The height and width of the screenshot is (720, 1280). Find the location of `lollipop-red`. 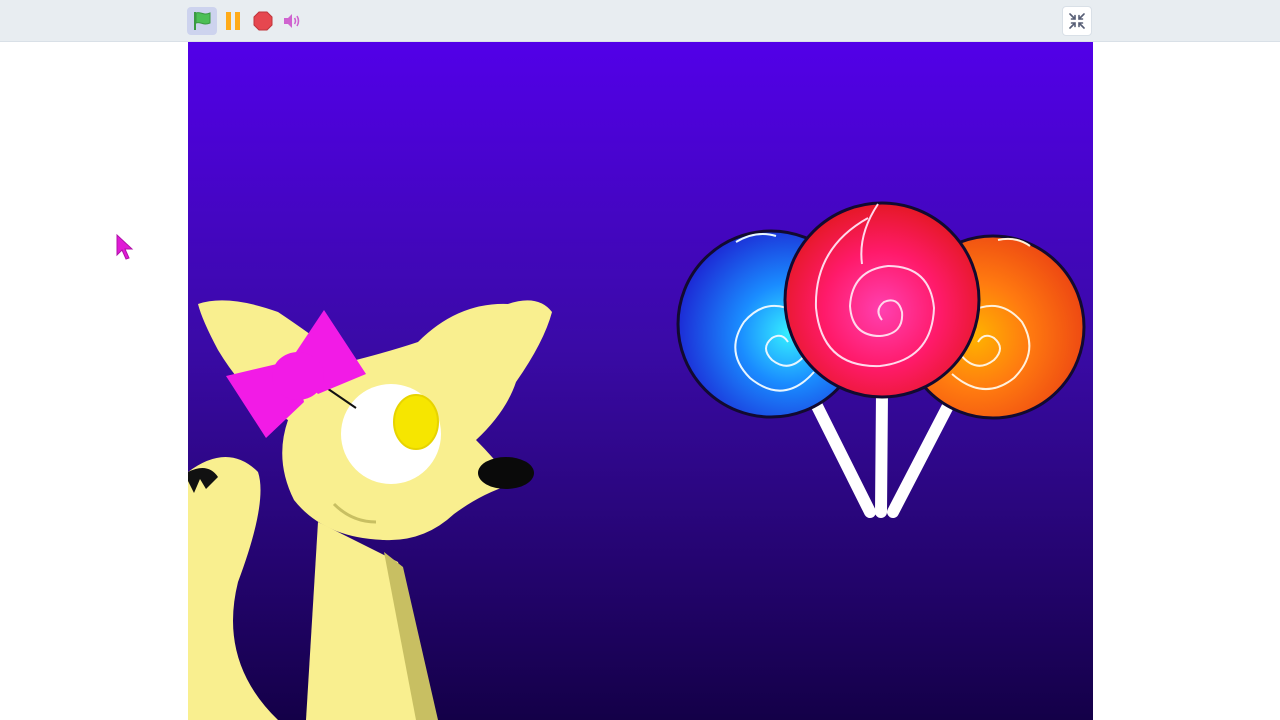

lollipop-red is located at coordinates (882, 300).